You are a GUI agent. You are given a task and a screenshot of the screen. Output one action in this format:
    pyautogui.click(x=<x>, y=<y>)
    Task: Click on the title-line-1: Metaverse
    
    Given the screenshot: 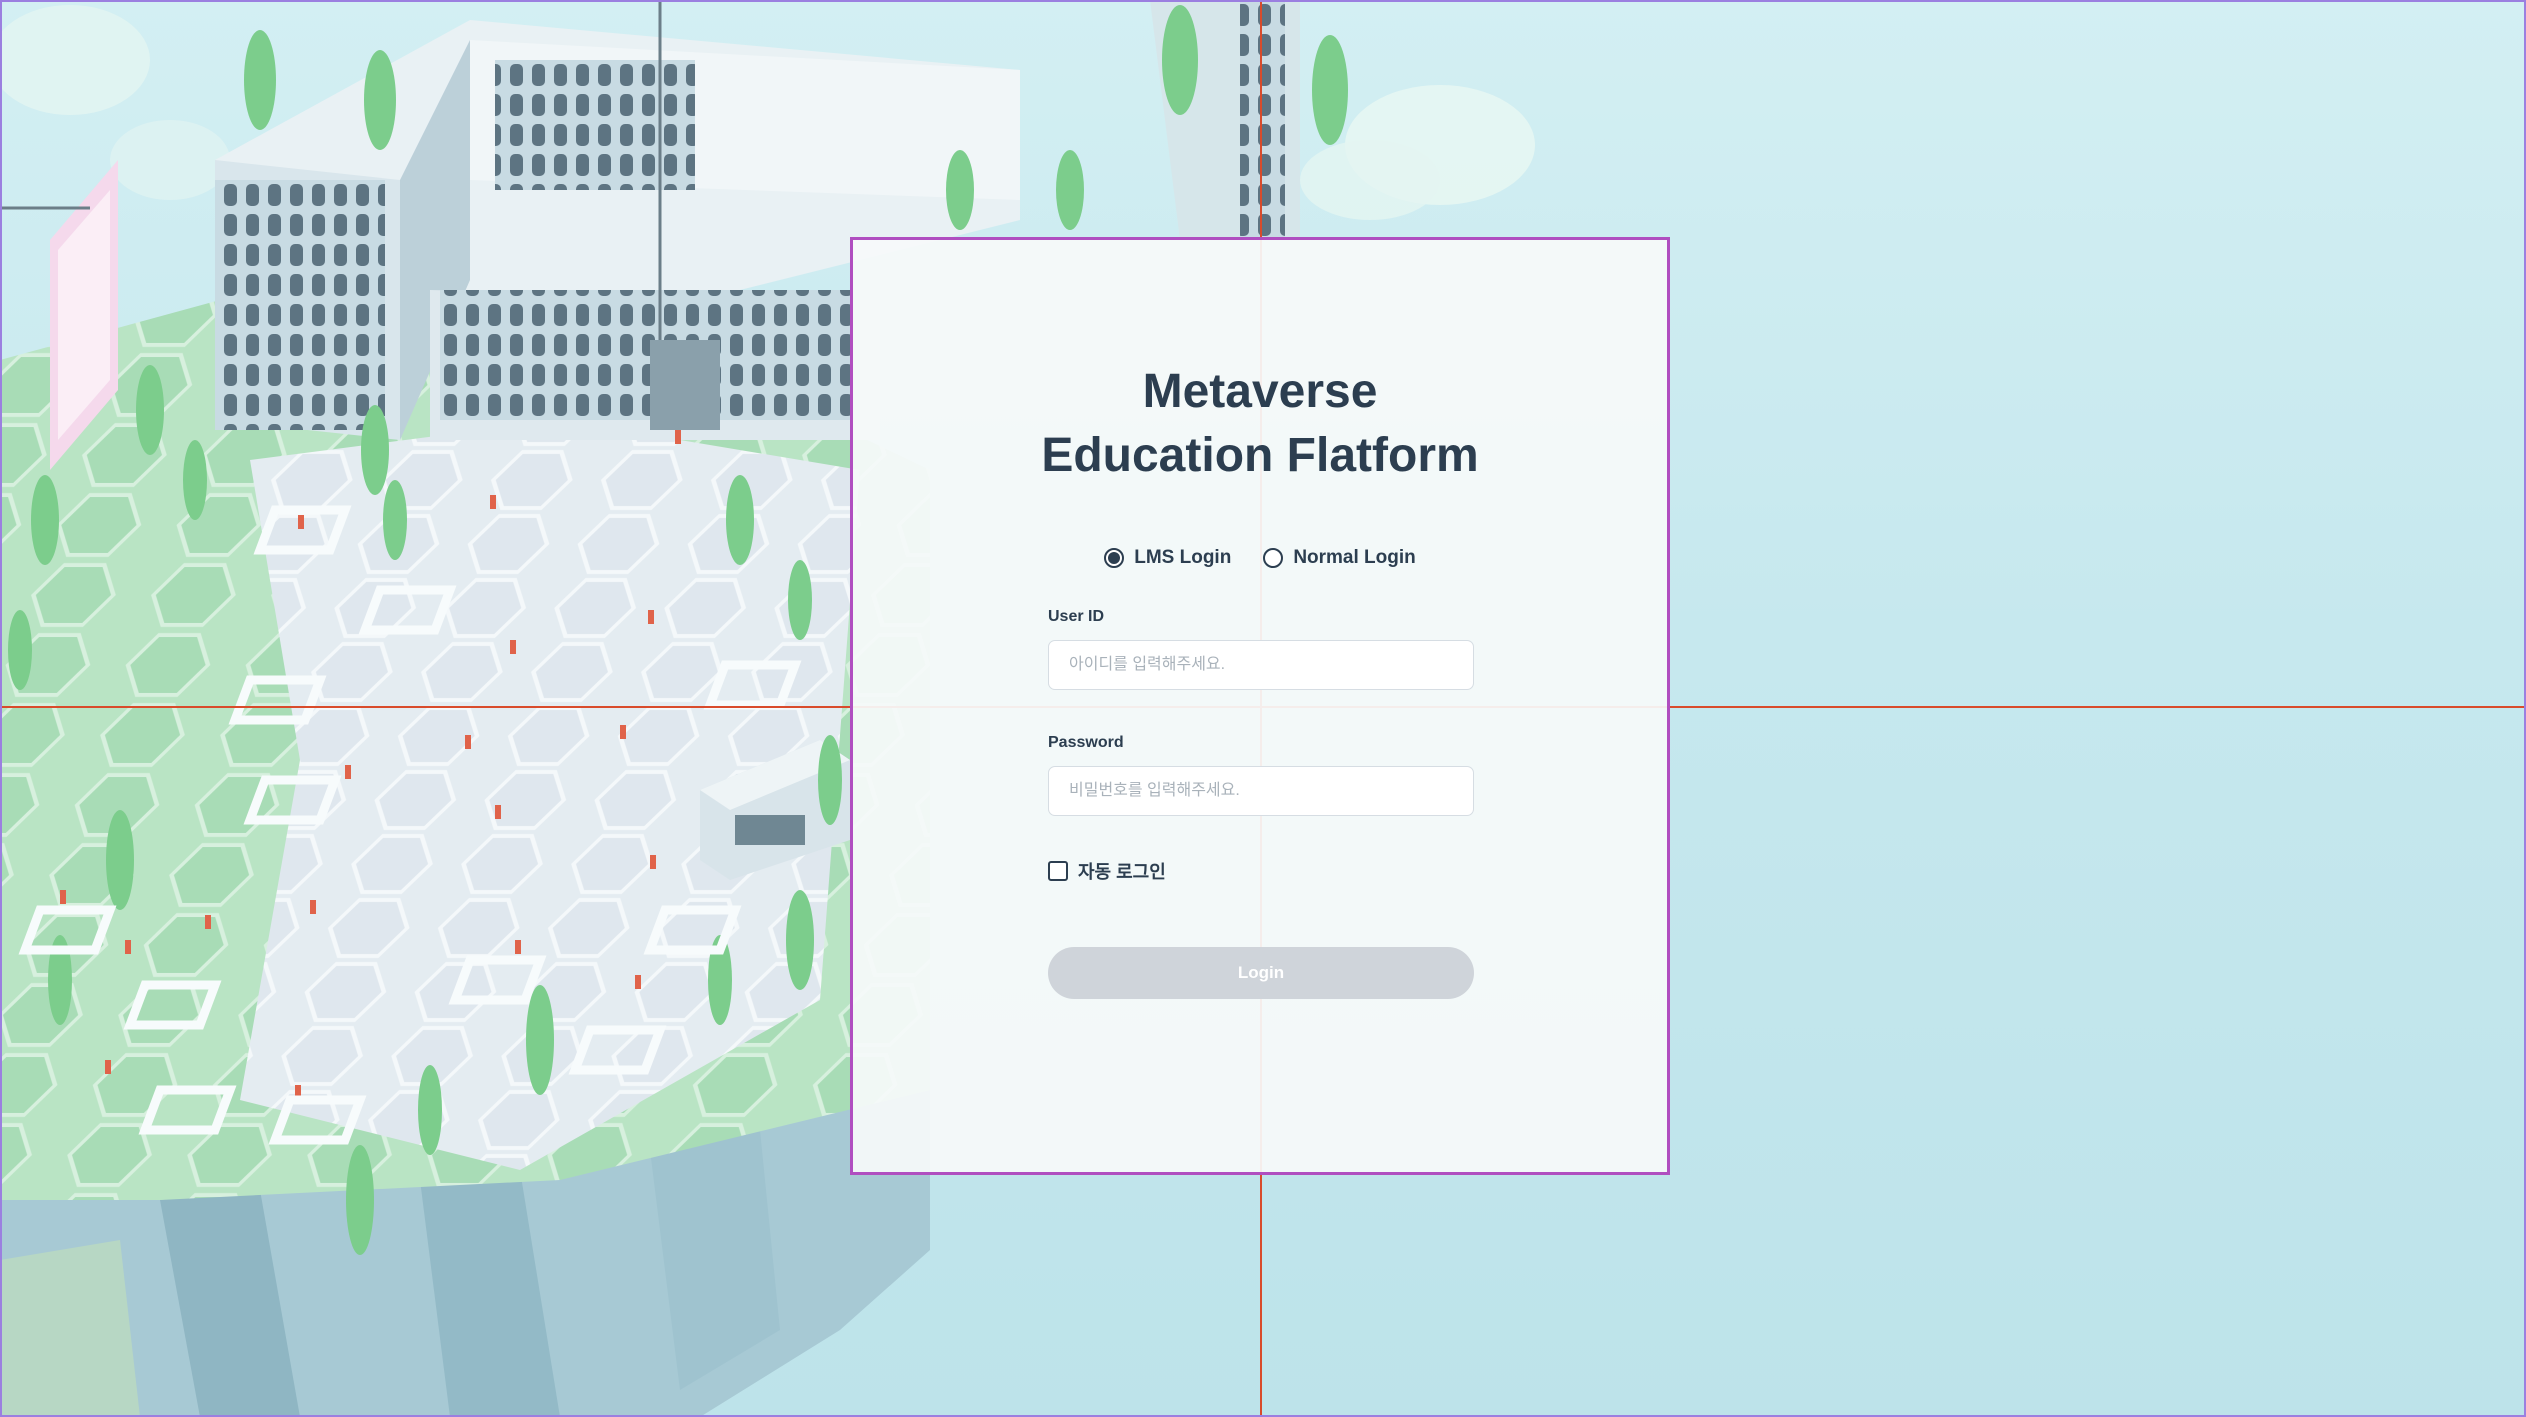 What is the action you would take?
    pyautogui.click(x=1260, y=391)
    